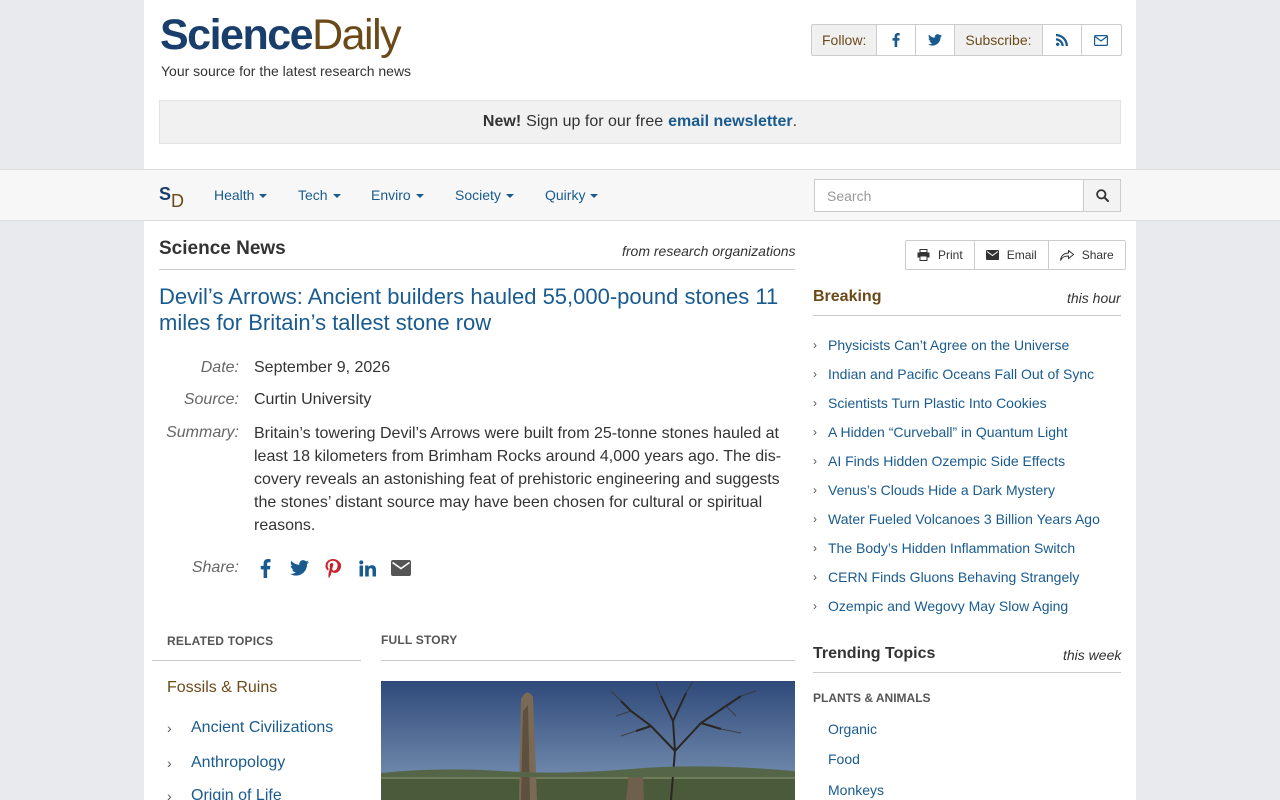 The width and height of the screenshot is (1280, 800). I want to click on breaking-subtitle: this hour, so click(1094, 298).